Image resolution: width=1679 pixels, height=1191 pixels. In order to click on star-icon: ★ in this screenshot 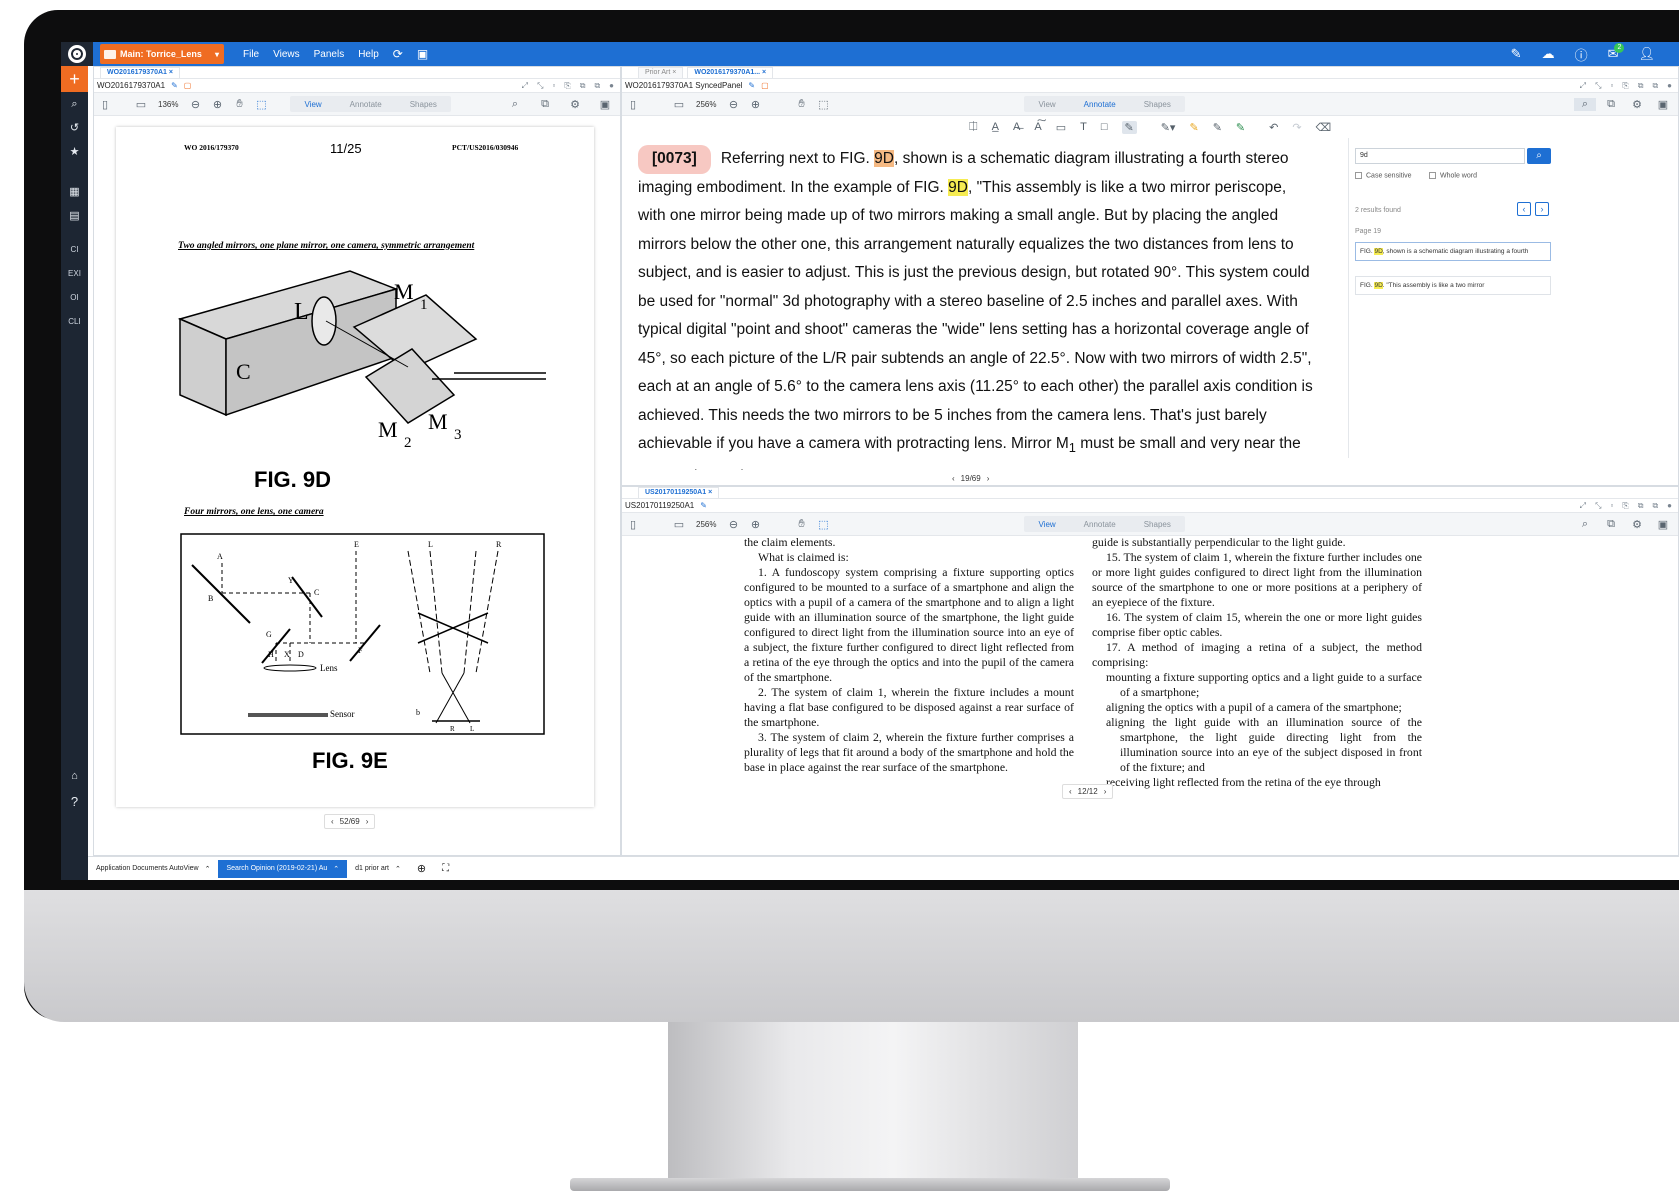, I will do `click(74, 152)`.